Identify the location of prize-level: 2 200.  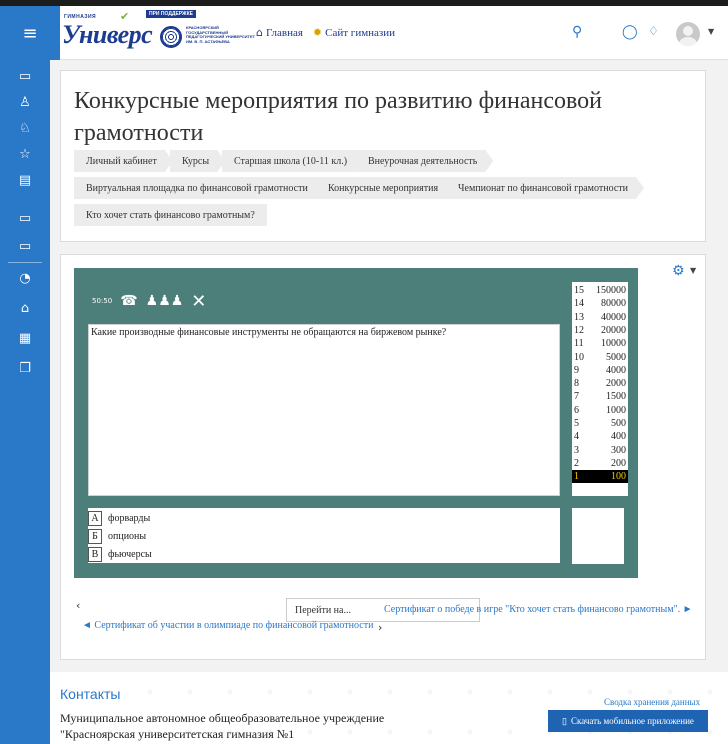
(600, 463).